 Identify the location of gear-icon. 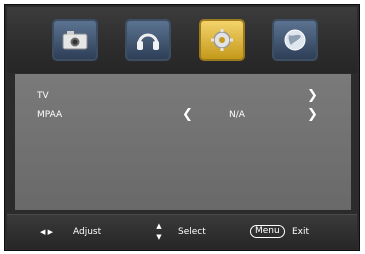
(222, 40).